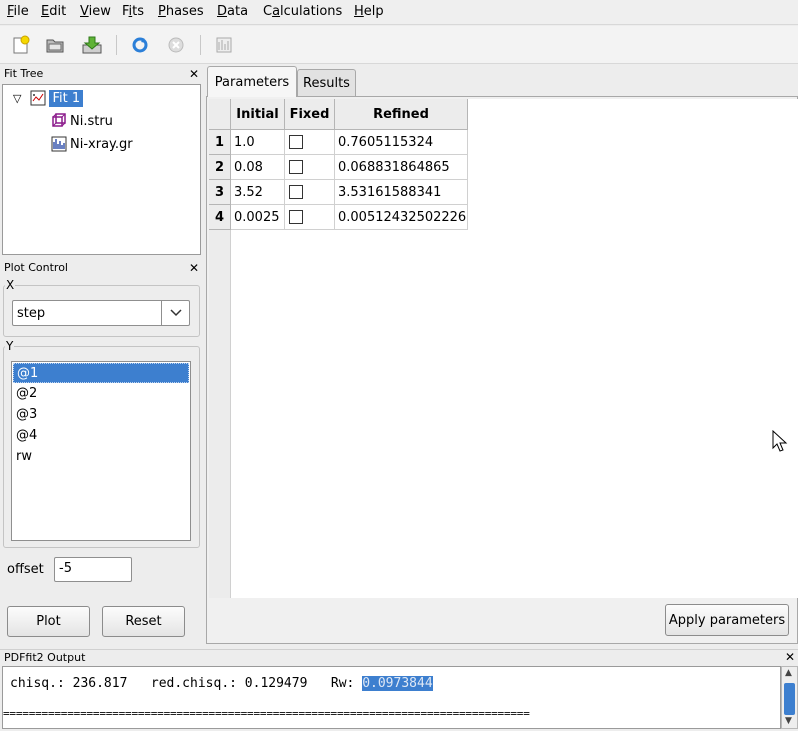  I want to click on table-corner, so click(220, 114).